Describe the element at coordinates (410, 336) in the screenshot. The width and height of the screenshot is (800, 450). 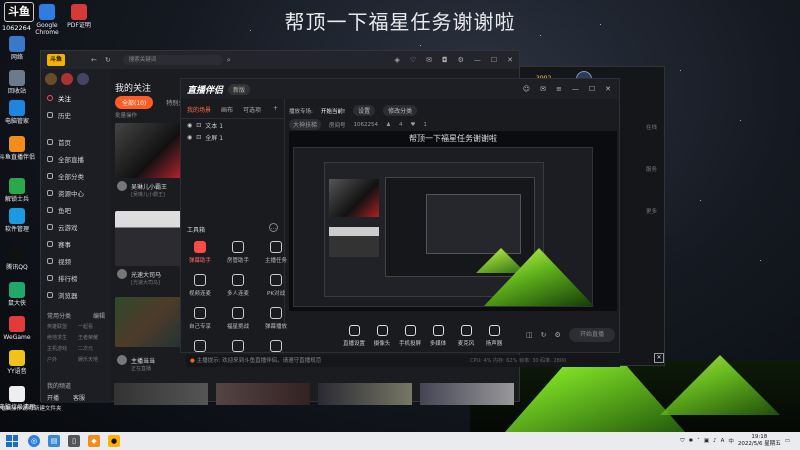
I see `bottom-tool: 手机投屏` at that location.